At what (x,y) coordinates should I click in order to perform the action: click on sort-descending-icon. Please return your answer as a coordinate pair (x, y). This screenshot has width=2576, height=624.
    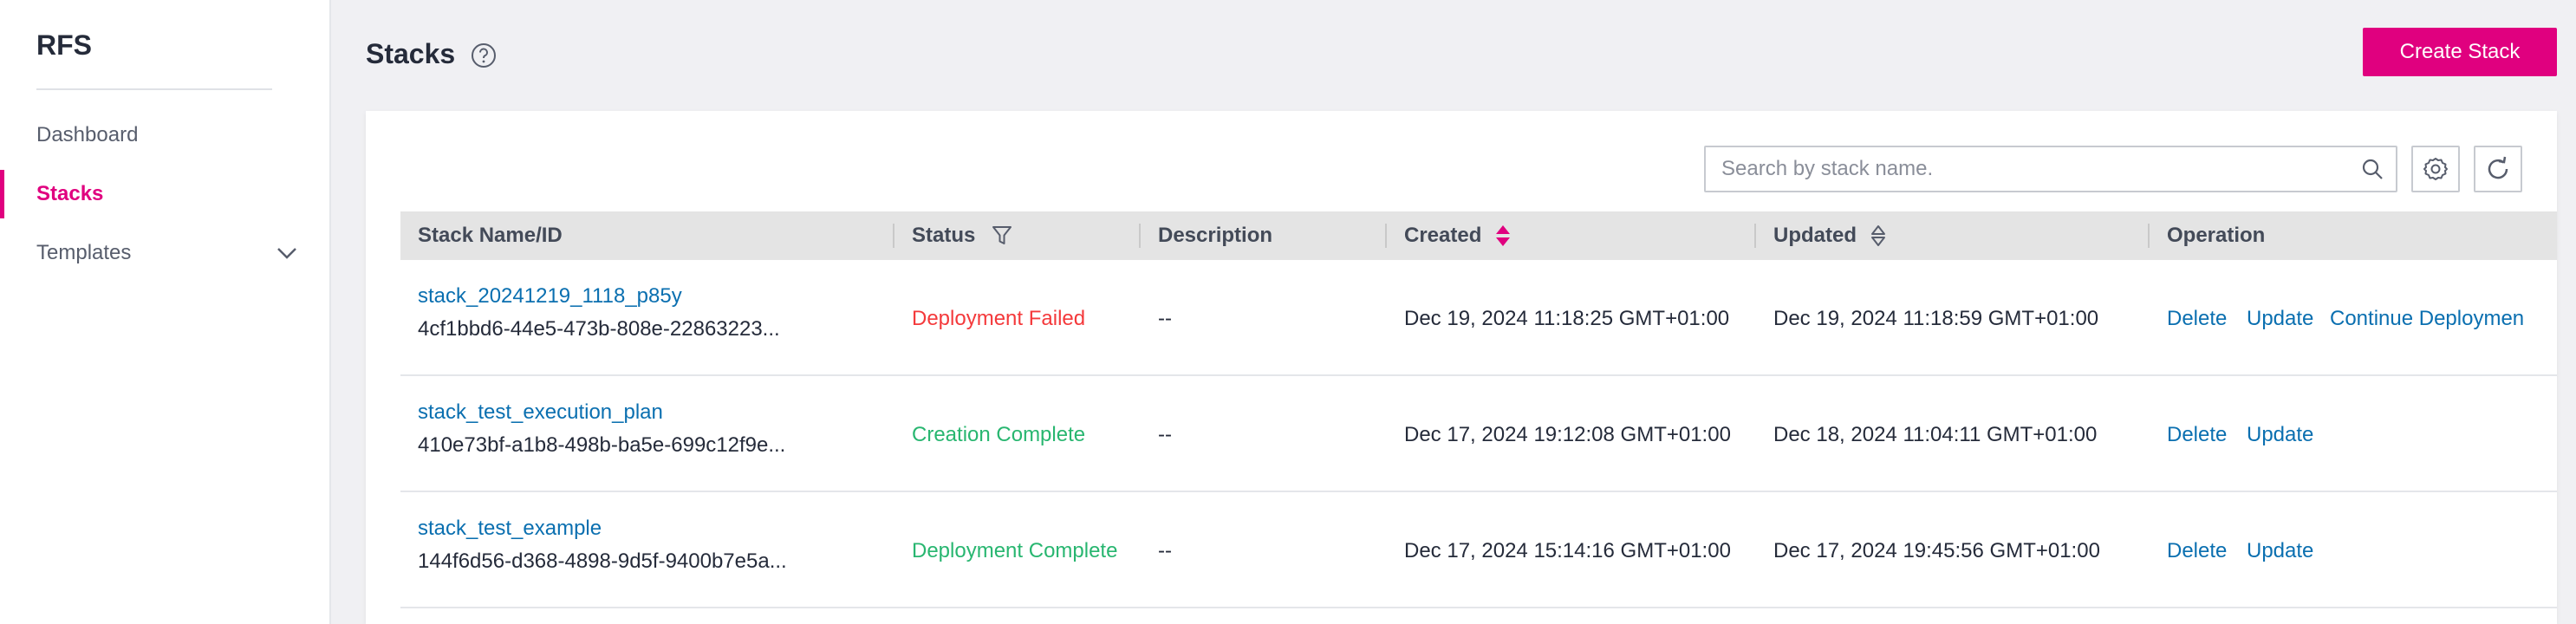
    Looking at the image, I should click on (1503, 236).